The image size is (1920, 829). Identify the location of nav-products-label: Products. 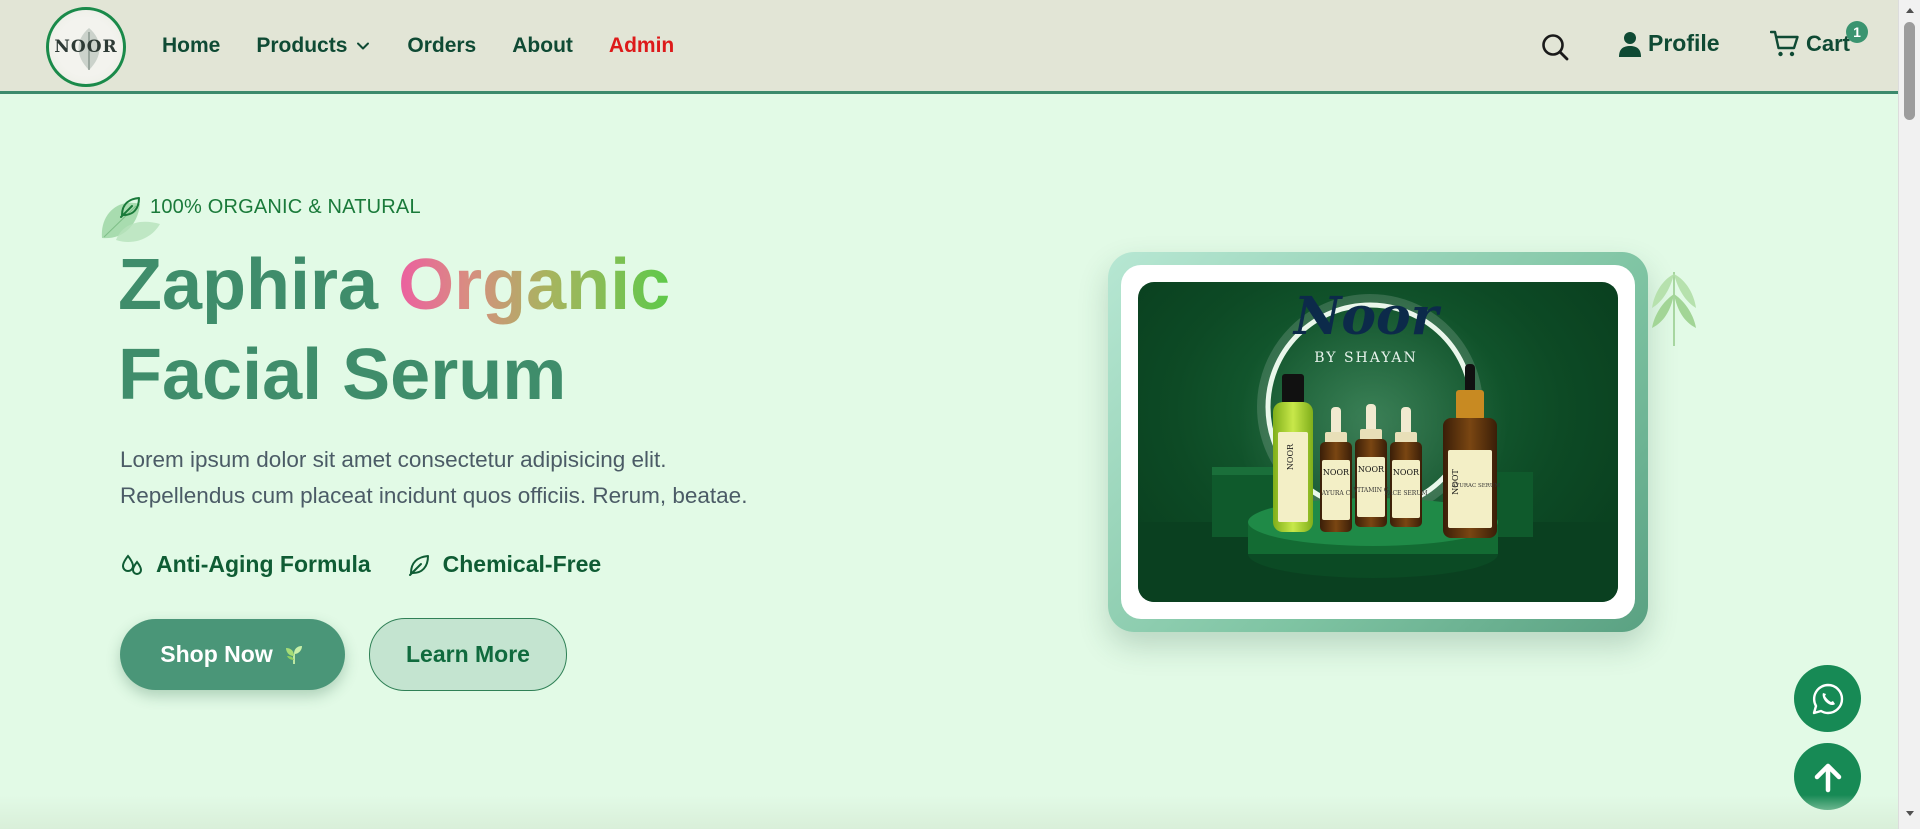
(302, 45).